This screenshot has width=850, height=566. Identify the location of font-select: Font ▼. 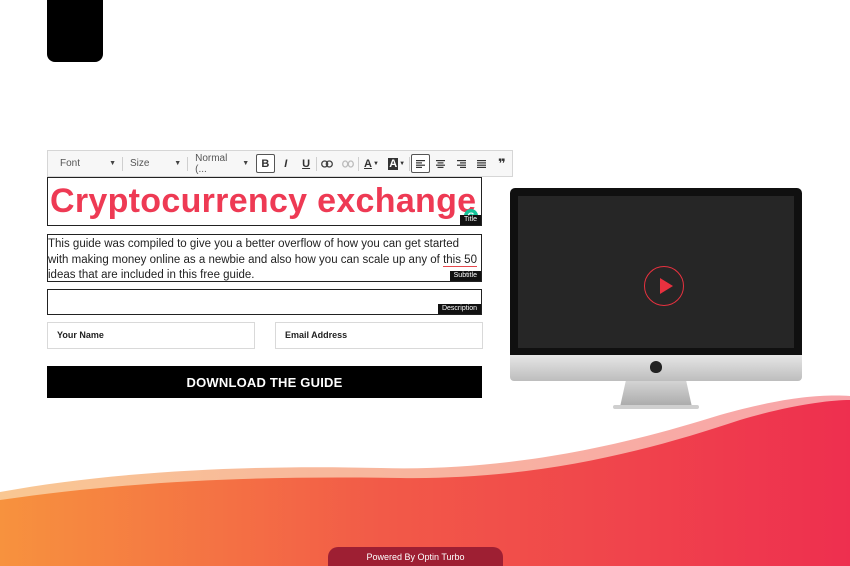
(85, 163).